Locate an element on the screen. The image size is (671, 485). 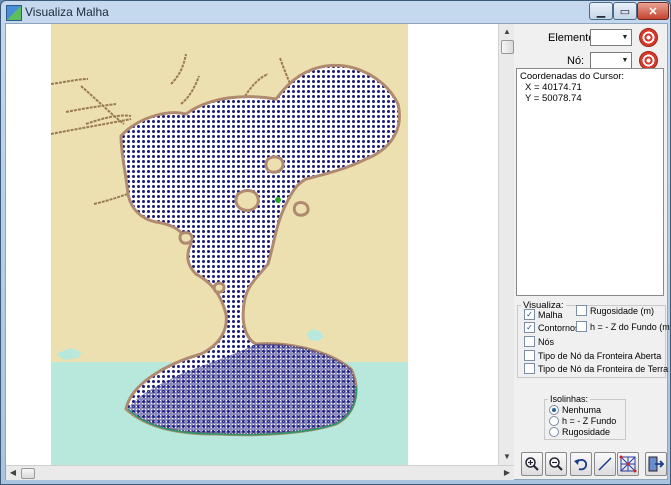
contornos-checkbox: ✓ Contornos is located at coordinates (552, 327).